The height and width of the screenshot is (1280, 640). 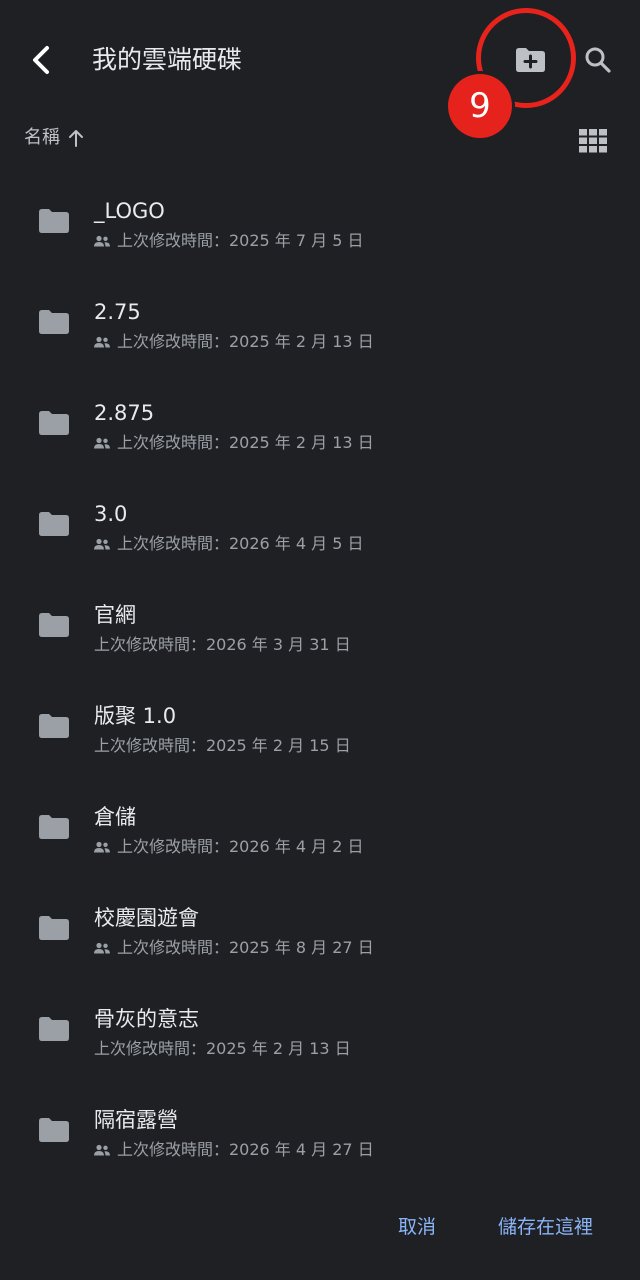 I want to click on save-here-button: 儲存在這裡, so click(x=545, y=1225).